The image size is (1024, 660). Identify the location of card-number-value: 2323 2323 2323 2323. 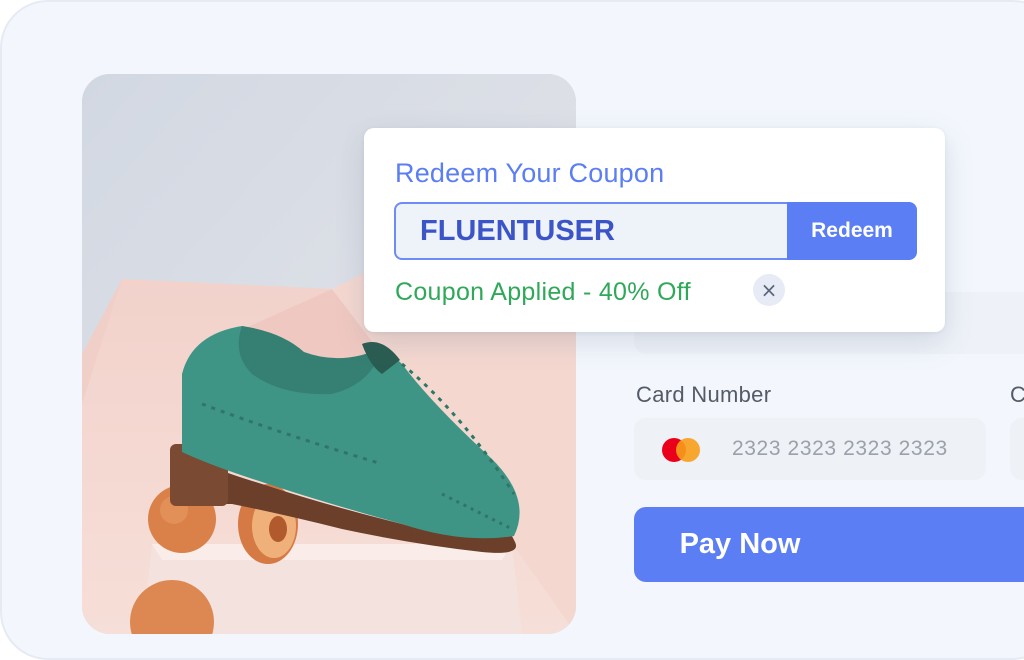
(840, 448).